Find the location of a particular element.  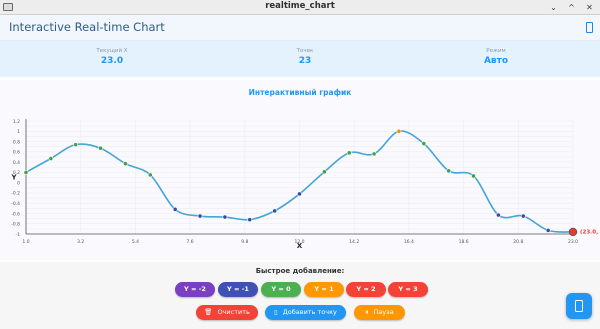

stat-label: Точек is located at coordinates (305, 51).